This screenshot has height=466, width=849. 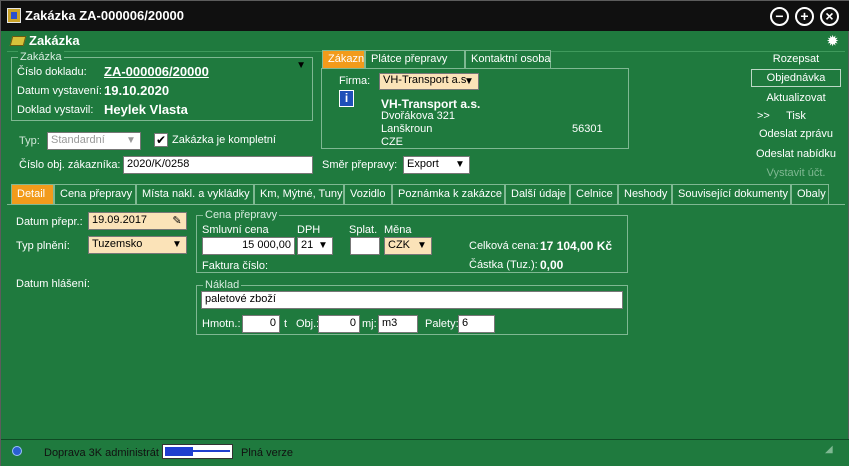 I want to click on tisk-button: Tisk, so click(x=796, y=117).